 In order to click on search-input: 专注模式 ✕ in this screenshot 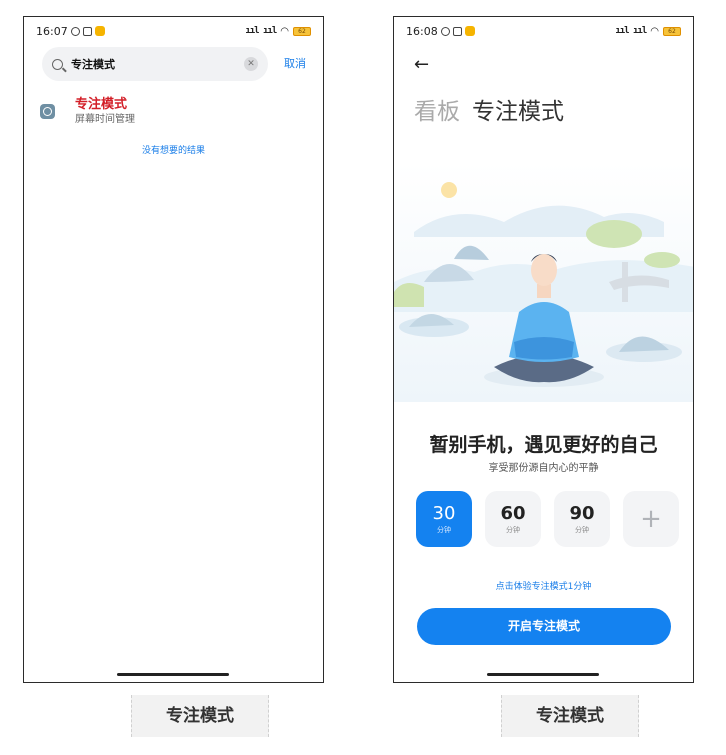, I will do `click(155, 64)`.